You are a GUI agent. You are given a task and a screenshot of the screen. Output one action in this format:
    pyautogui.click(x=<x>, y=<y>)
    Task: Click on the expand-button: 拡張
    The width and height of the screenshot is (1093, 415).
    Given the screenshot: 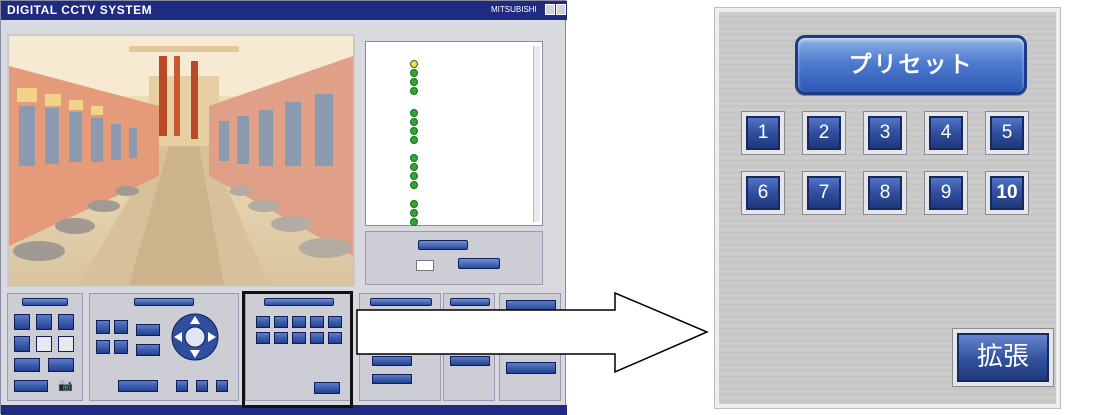 What is the action you would take?
    pyautogui.click(x=1003, y=357)
    